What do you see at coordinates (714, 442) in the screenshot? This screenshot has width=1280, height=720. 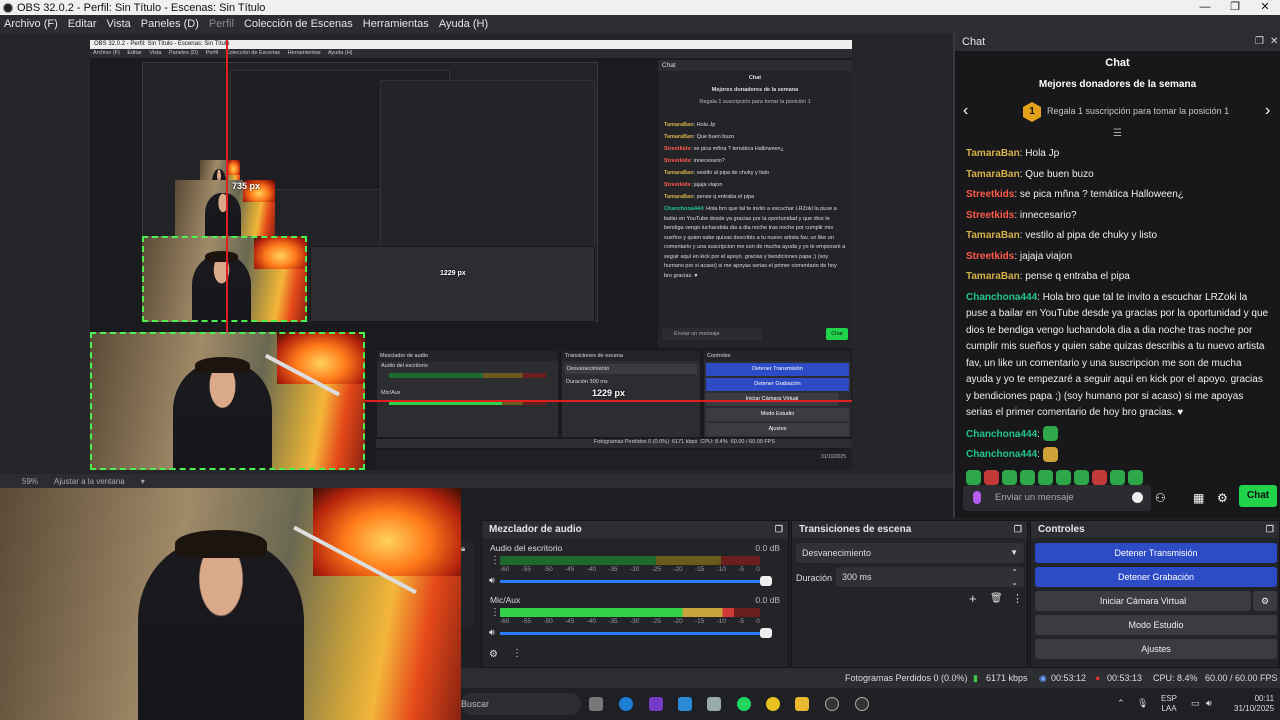 I see `nested-status-cpu: CPU: 8.4%` at bounding box center [714, 442].